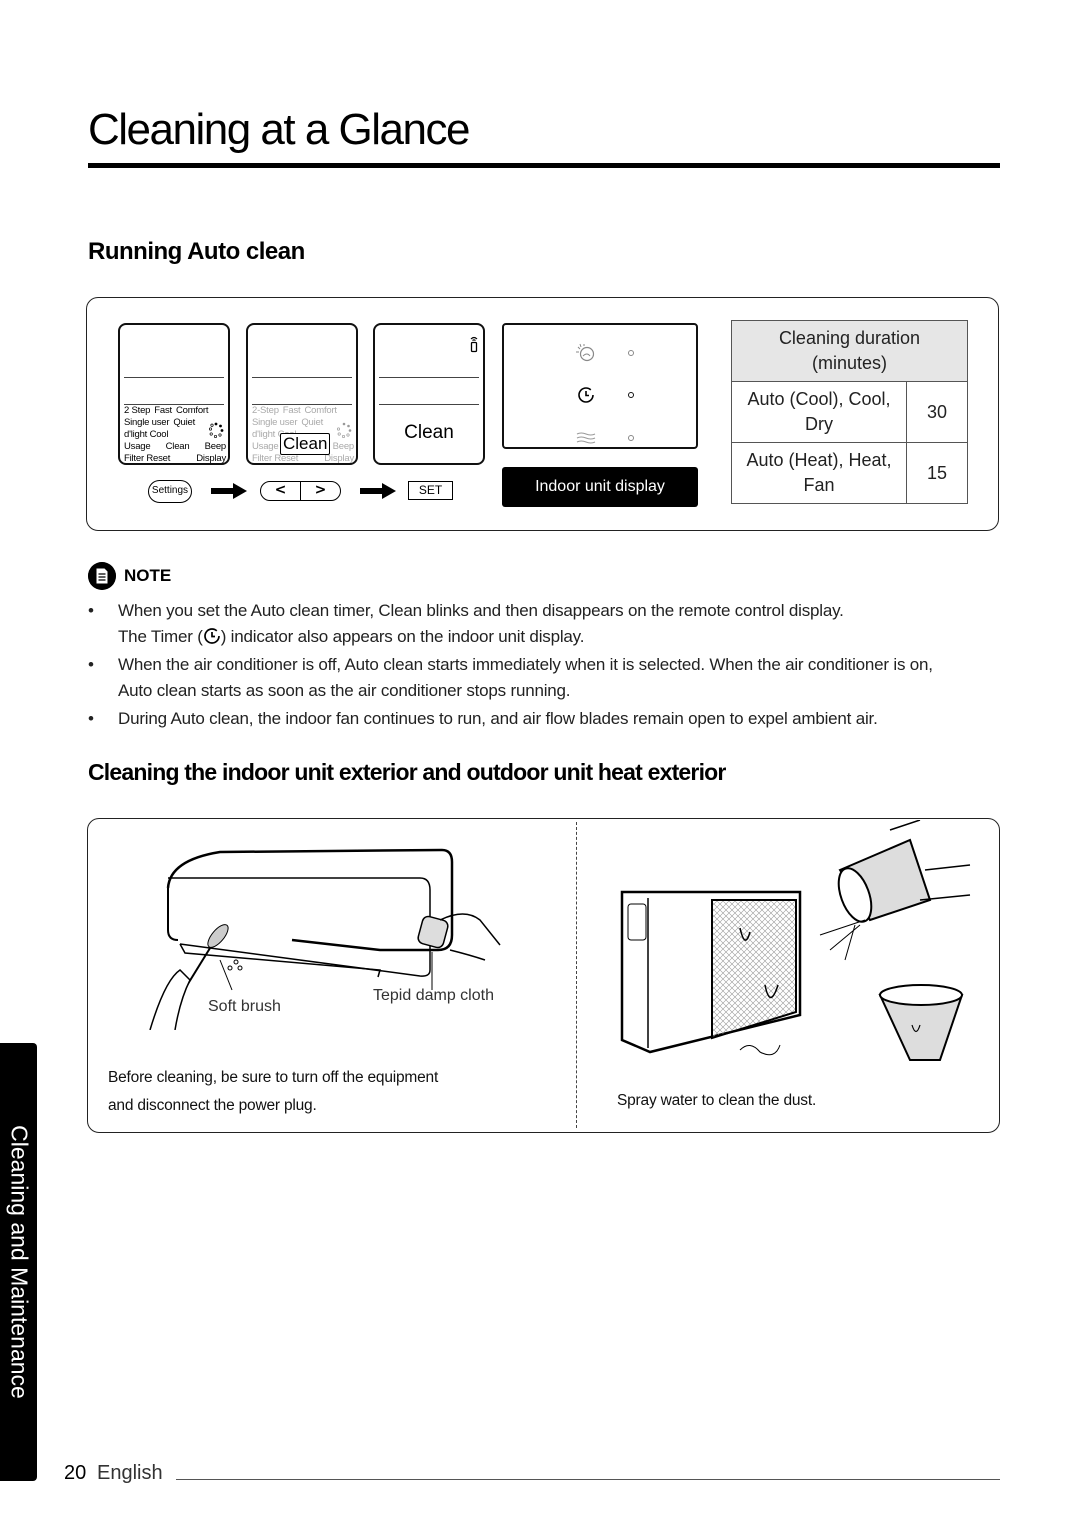 The image size is (1080, 1532). Describe the element at coordinates (544, 165) in the screenshot. I see `title-rule` at that location.